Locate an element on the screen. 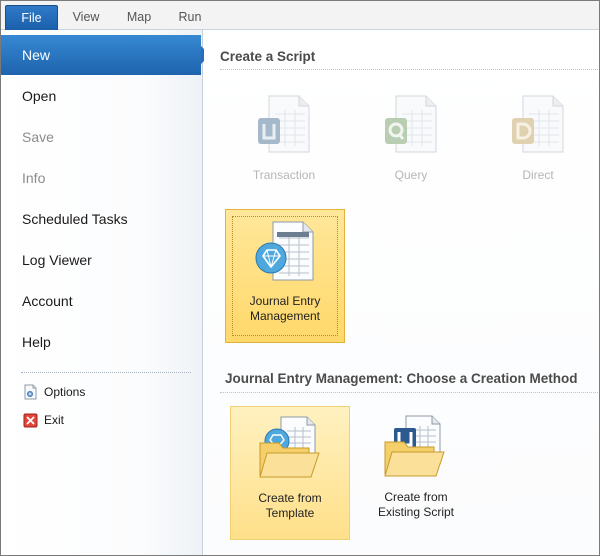 The image size is (600, 556). existing-script-folder-icon is located at coordinates (414, 446).